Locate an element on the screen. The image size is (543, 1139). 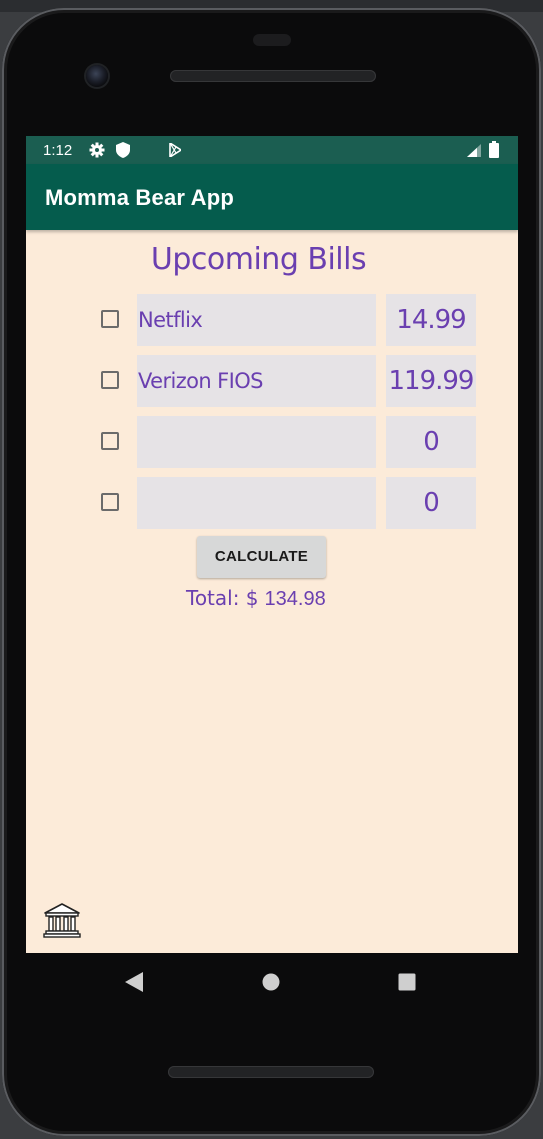
bottom-speaker-grille is located at coordinates (271, 1072).